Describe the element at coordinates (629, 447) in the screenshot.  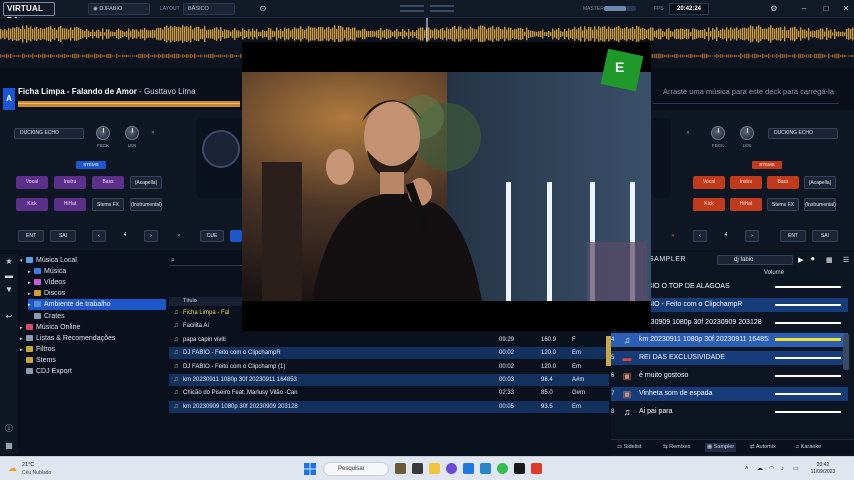
I see `tab-sideline: ▭ Sidelist` at that location.